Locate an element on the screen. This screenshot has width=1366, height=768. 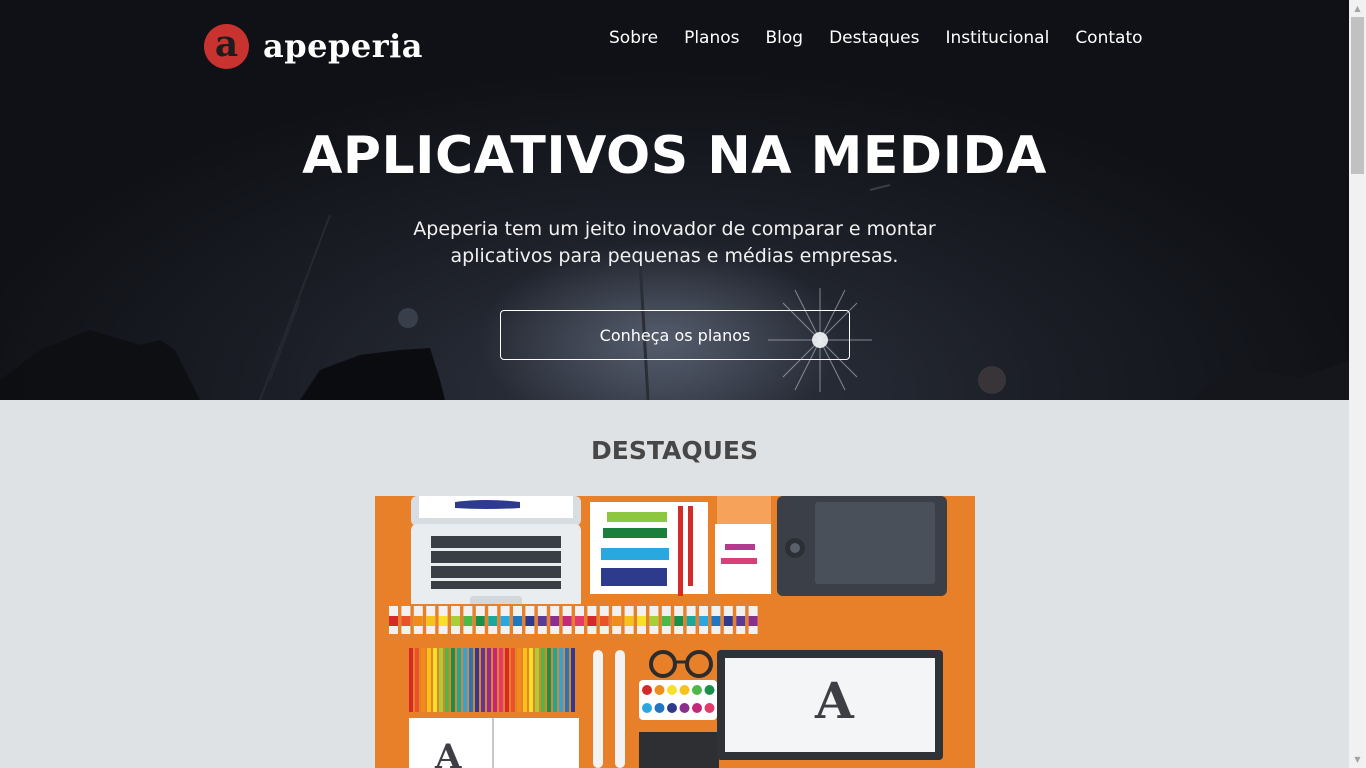
nav-contato: Contato is located at coordinates (1108, 38).